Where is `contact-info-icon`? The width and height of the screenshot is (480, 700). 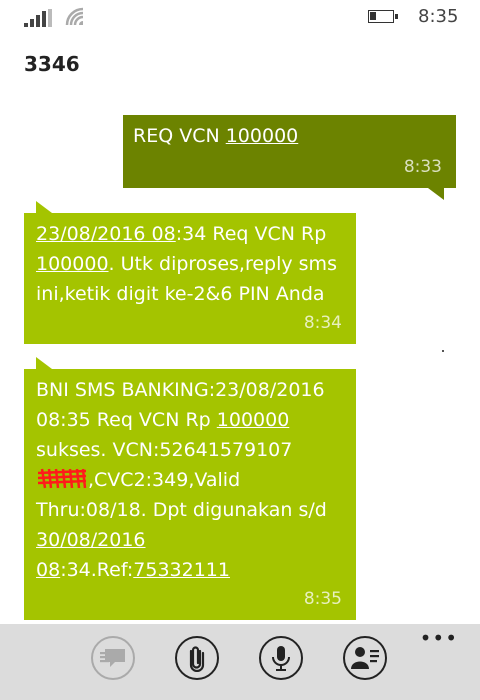
contact-info-icon is located at coordinates (365, 658).